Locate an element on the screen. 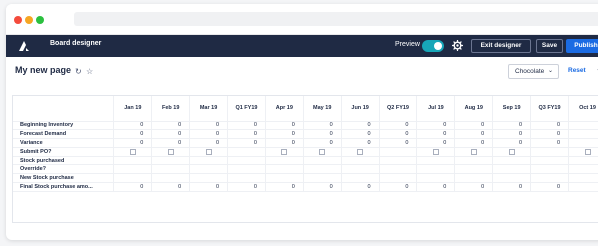  preview-toggle is located at coordinates (433, 46).